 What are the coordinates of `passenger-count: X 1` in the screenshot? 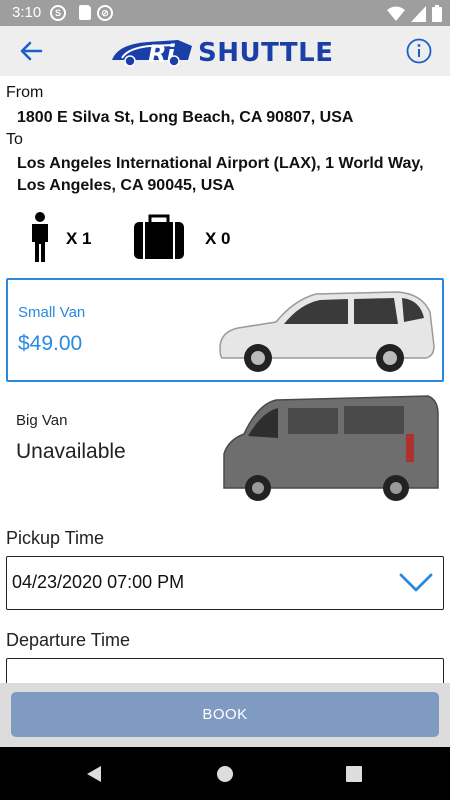 It's located at (79, 238).